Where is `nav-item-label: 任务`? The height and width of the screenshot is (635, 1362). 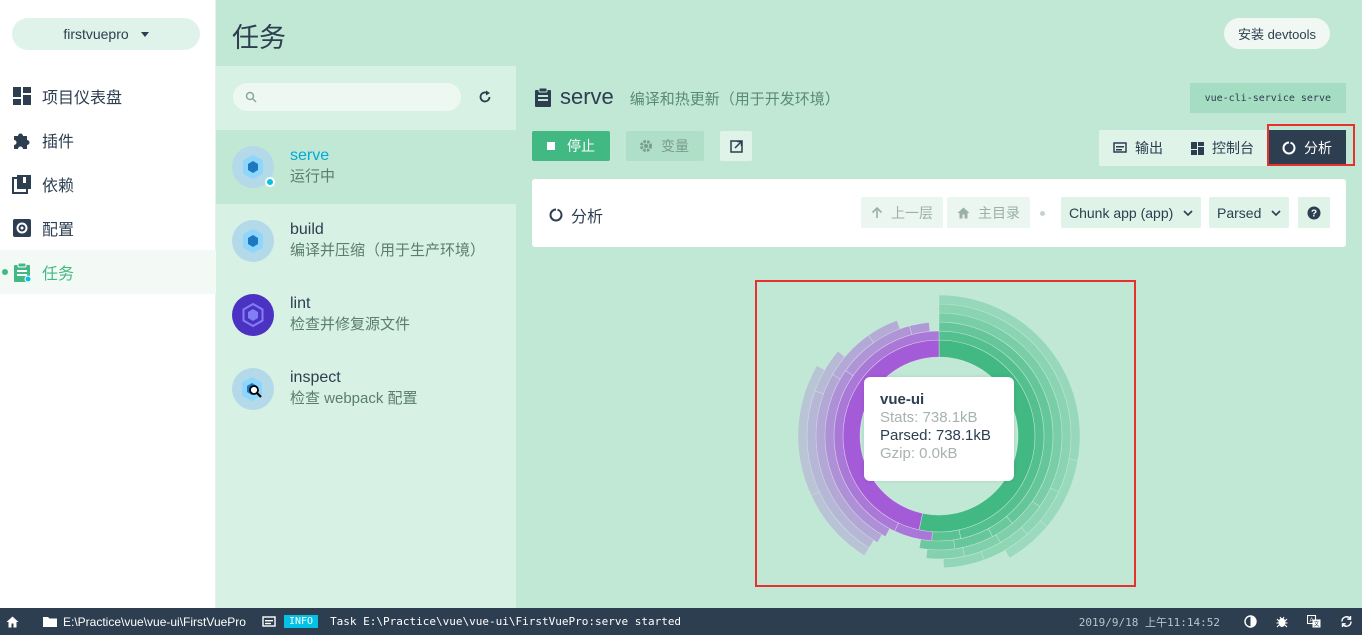
nav-item-label: 任务 is located at coordinates (58, 274).